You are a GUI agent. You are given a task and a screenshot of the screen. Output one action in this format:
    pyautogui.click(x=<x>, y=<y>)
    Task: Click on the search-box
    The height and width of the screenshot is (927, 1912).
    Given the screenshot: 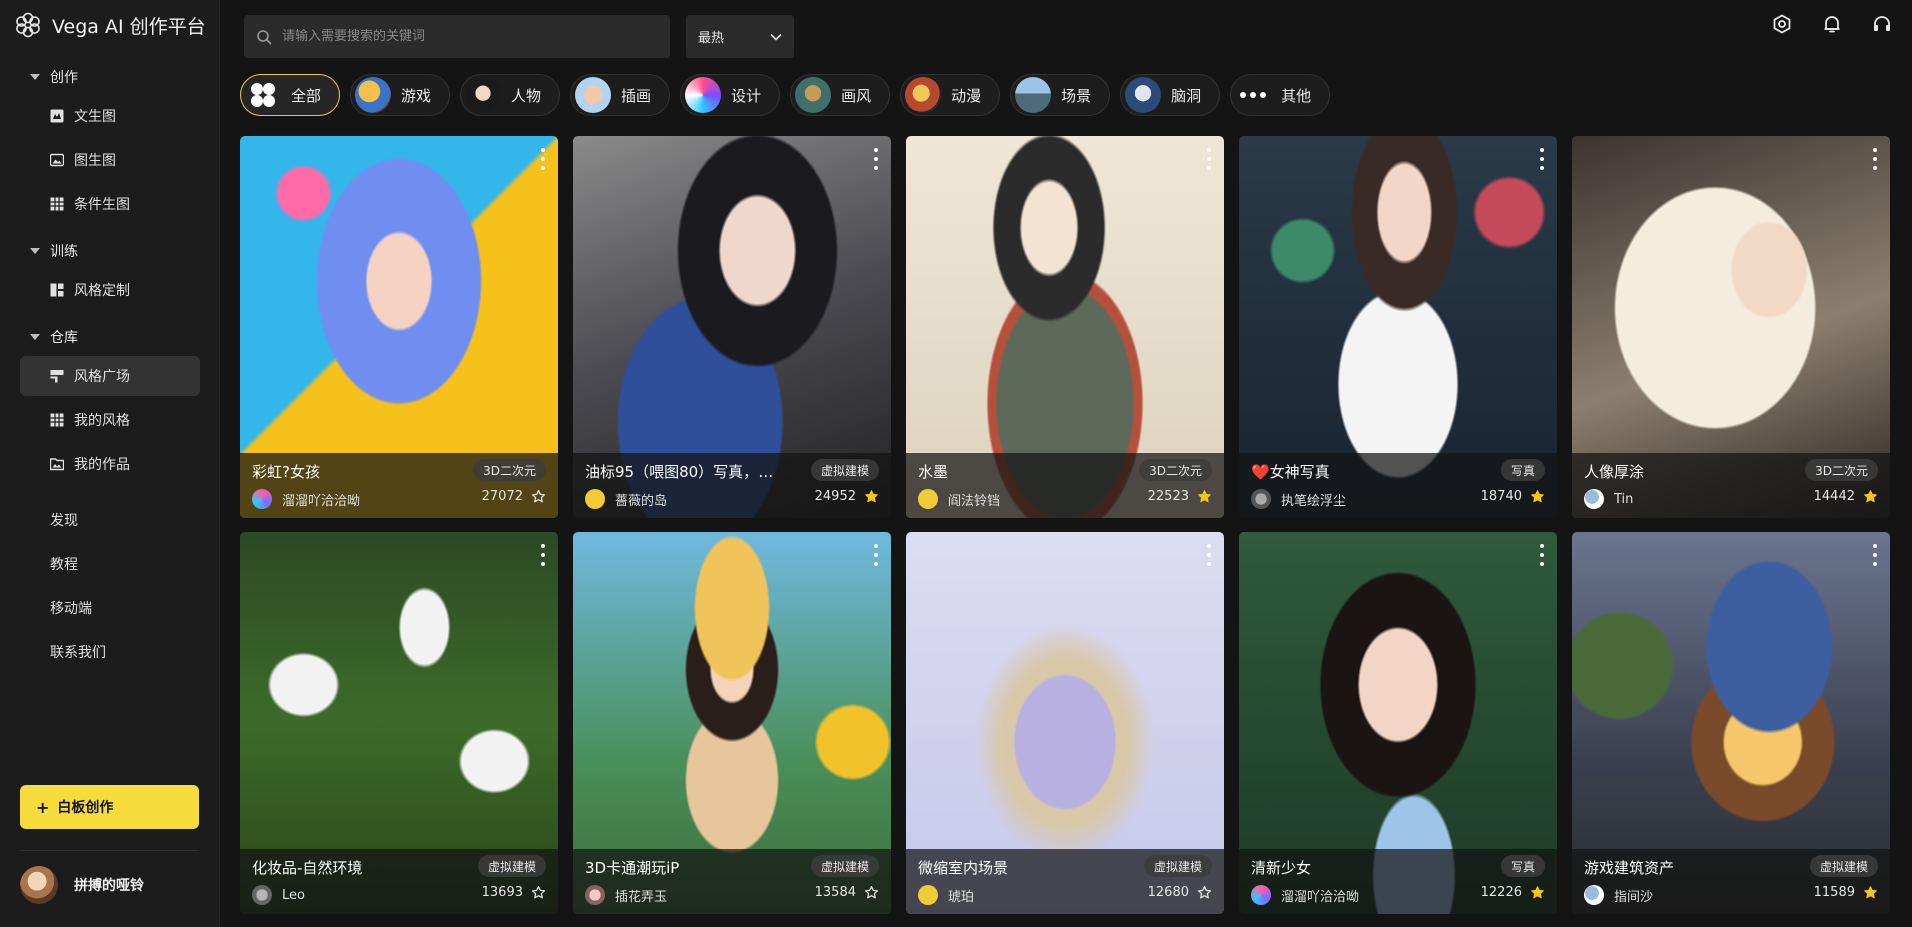 What is the action you would take?
    pyautogui.click(x=457, y=36)
    